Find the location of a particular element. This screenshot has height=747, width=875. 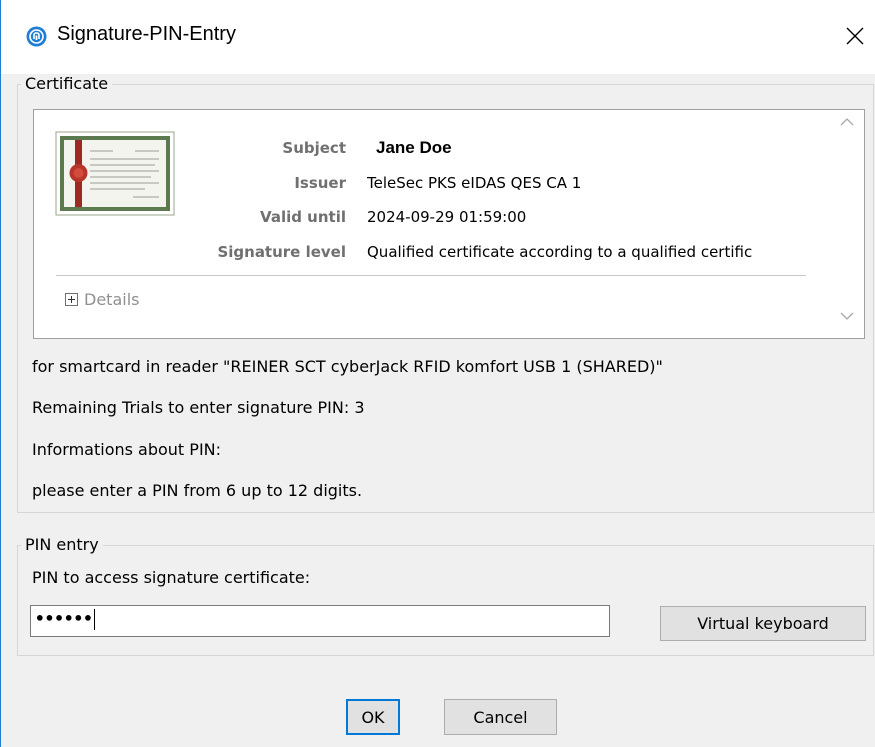

valid-until-label: Valid until is located at coordinates (303, 217).